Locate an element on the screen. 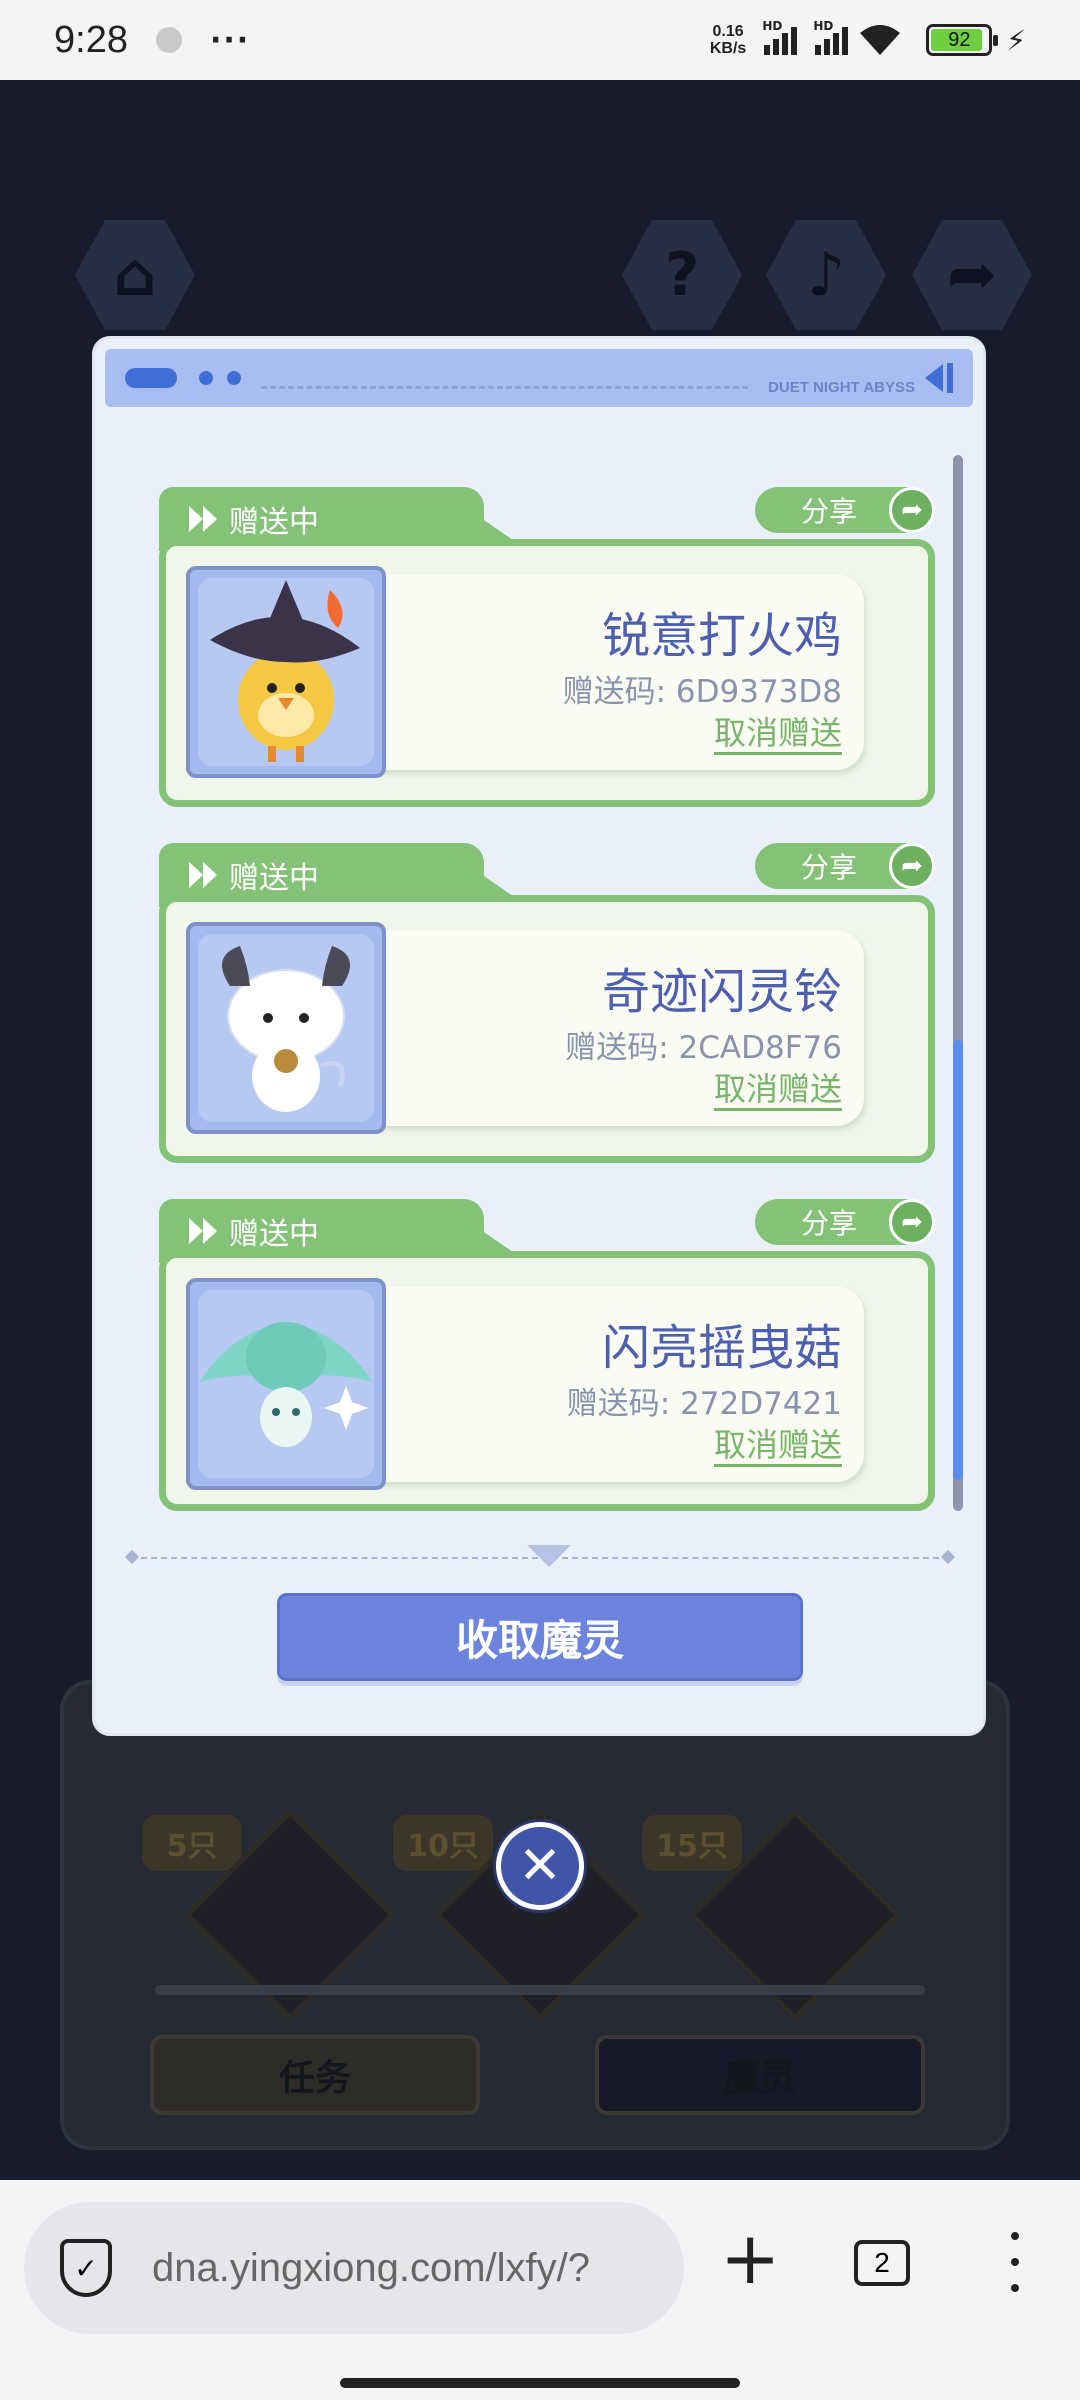  gift-info: 闪亮摇曳菇 赠送码: 272D7421 取消赠送 is located at coordinates (608, 1384).